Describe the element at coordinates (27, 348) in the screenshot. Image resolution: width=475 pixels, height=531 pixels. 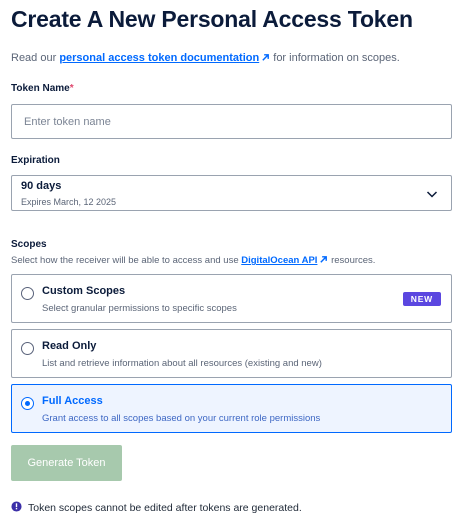
I see `radio-read-only` at that location.